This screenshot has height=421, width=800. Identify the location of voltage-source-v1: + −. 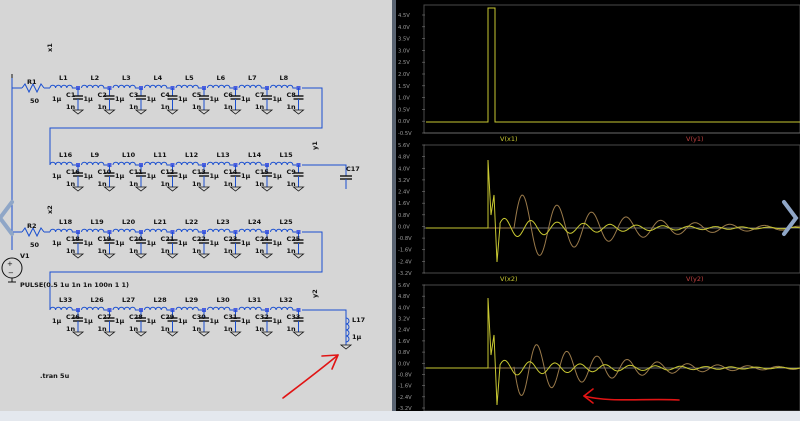
(12, 270).